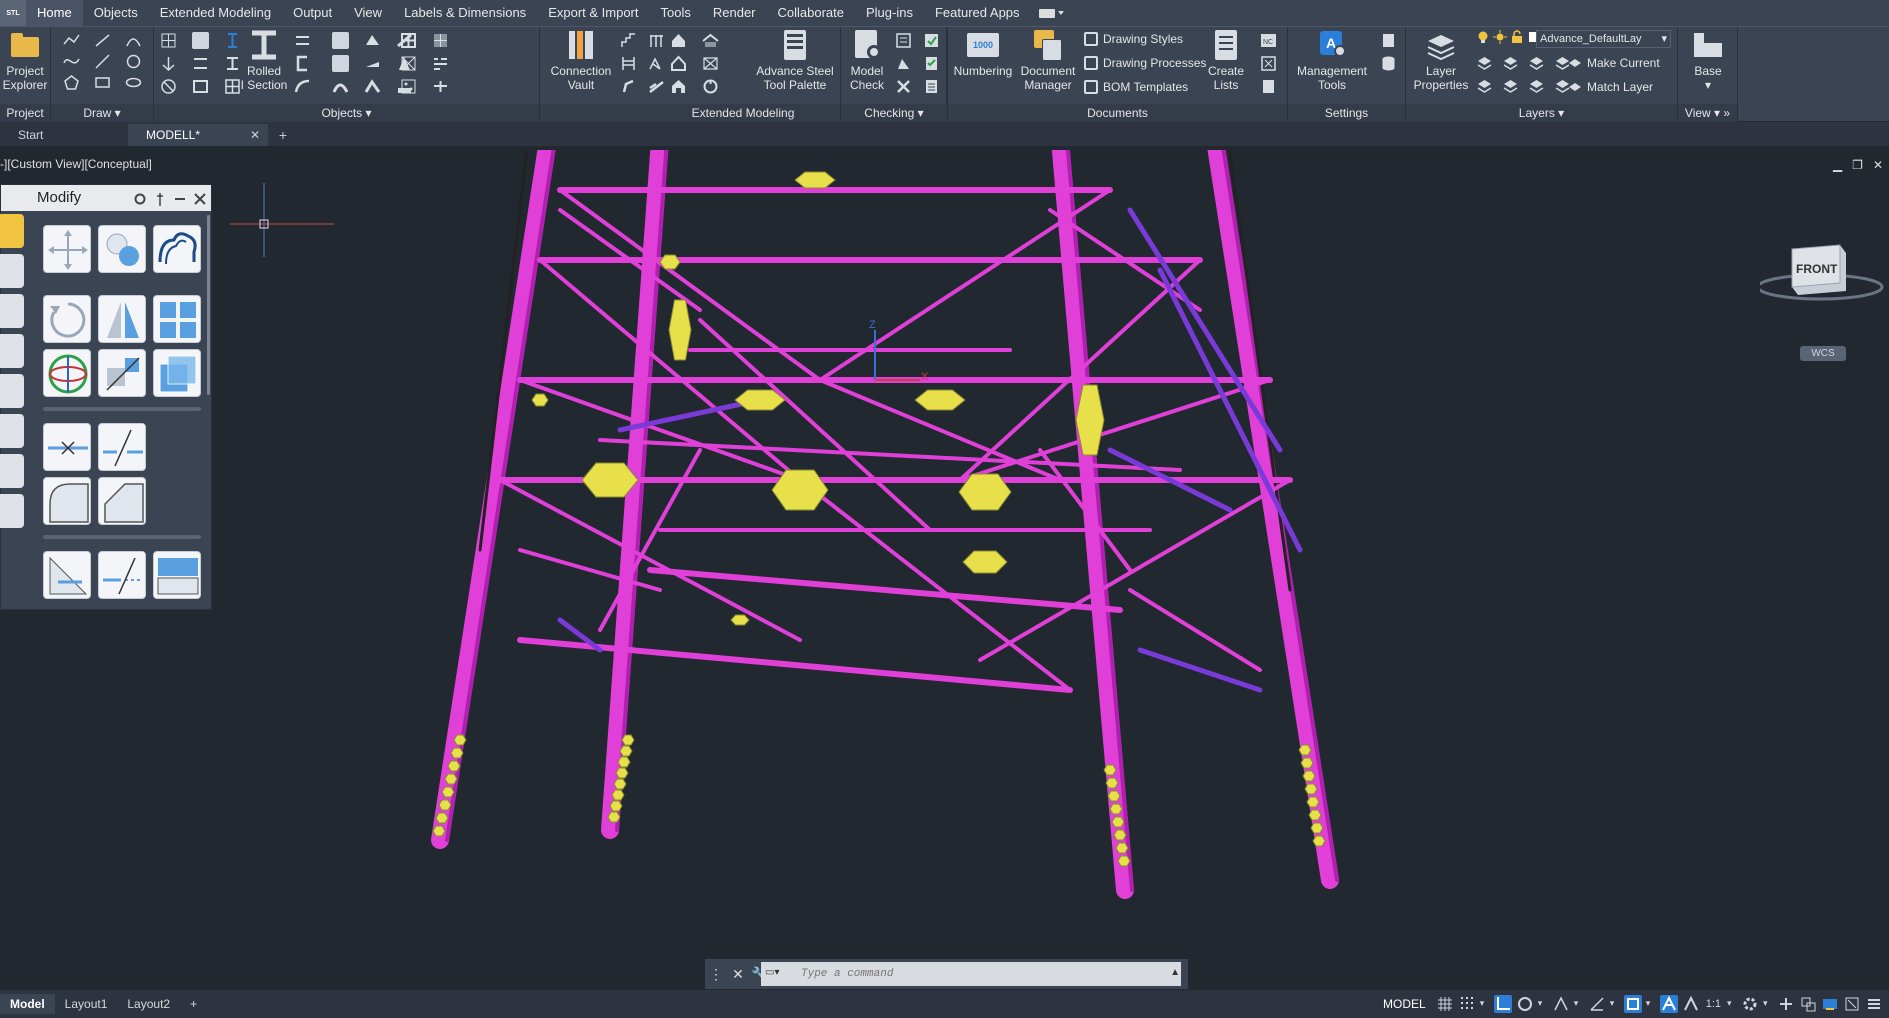 The width and height of the screenshot is (1889, 1018). What do you see at coordinates (180, 196) in the screenshot?
I see `minimize-palette-icon` at bounding box center [180, 196].